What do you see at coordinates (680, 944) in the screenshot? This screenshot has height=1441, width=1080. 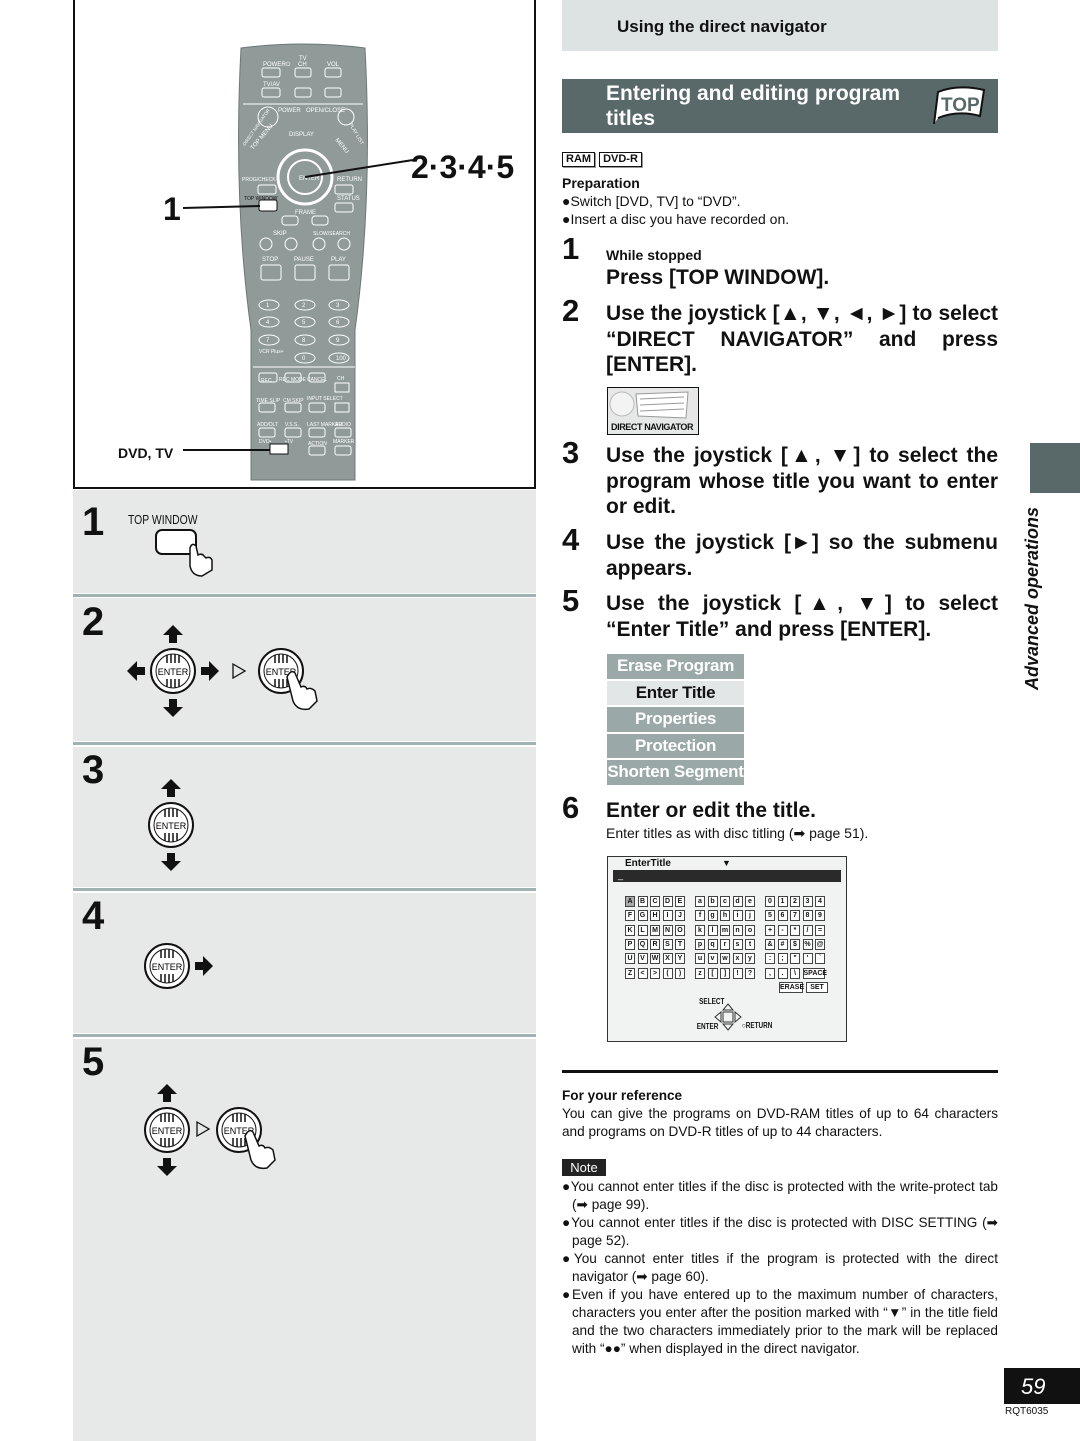 I see `char-key: T` at bounding box center [680, 944].